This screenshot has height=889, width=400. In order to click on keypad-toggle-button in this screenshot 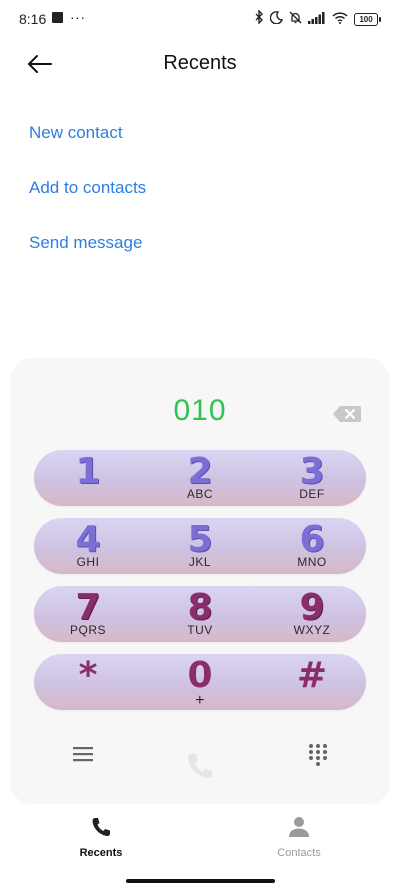, I will do `click(318, 754)`.